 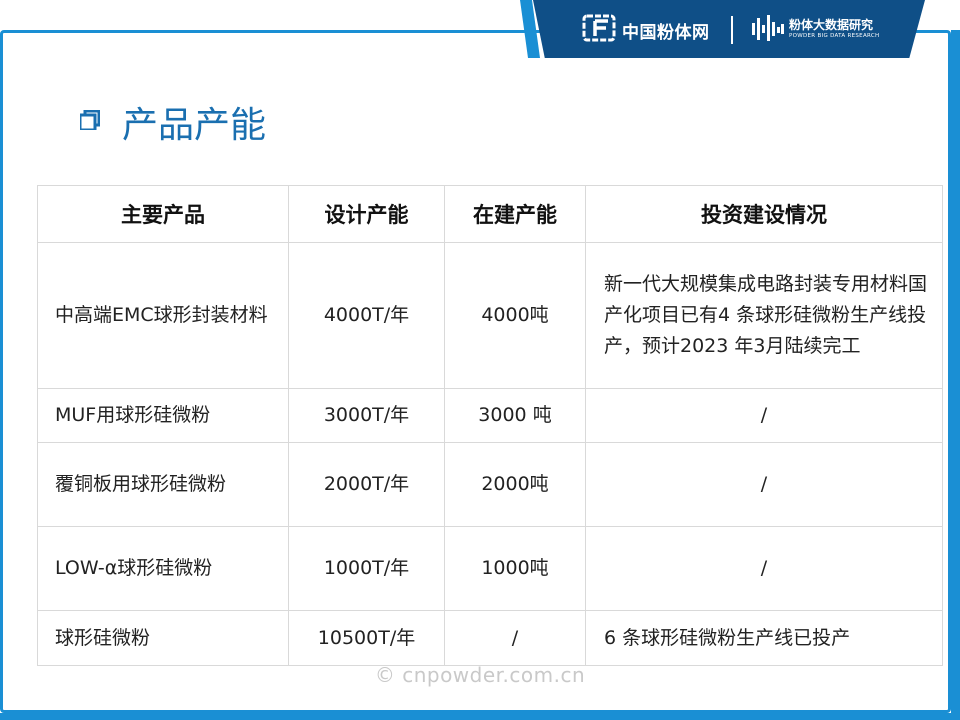 I want to click on cell-investment: 6 条球形硅微粉生产线已投产, so click(x=764, y=638).